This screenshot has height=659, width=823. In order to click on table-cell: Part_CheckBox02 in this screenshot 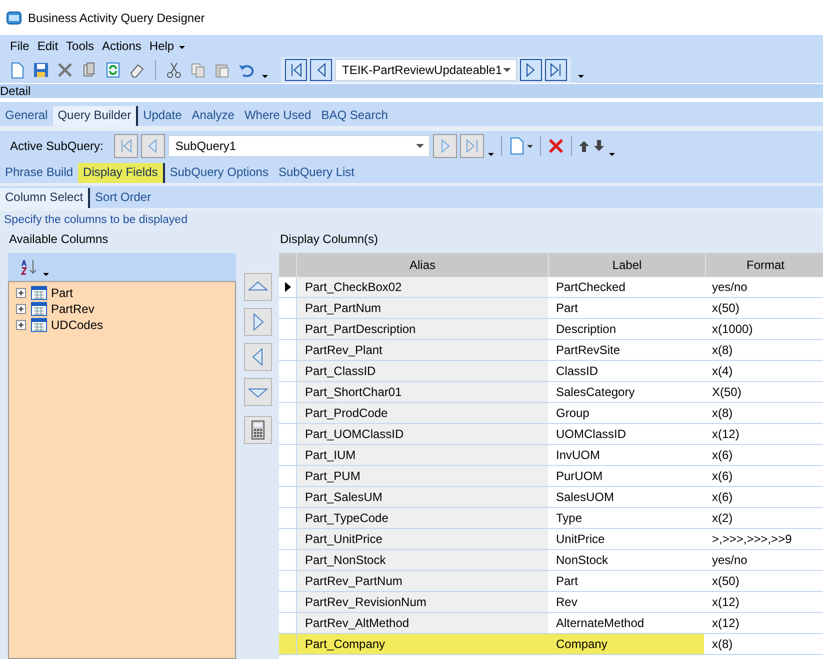, I will do `click(422, 287)`.